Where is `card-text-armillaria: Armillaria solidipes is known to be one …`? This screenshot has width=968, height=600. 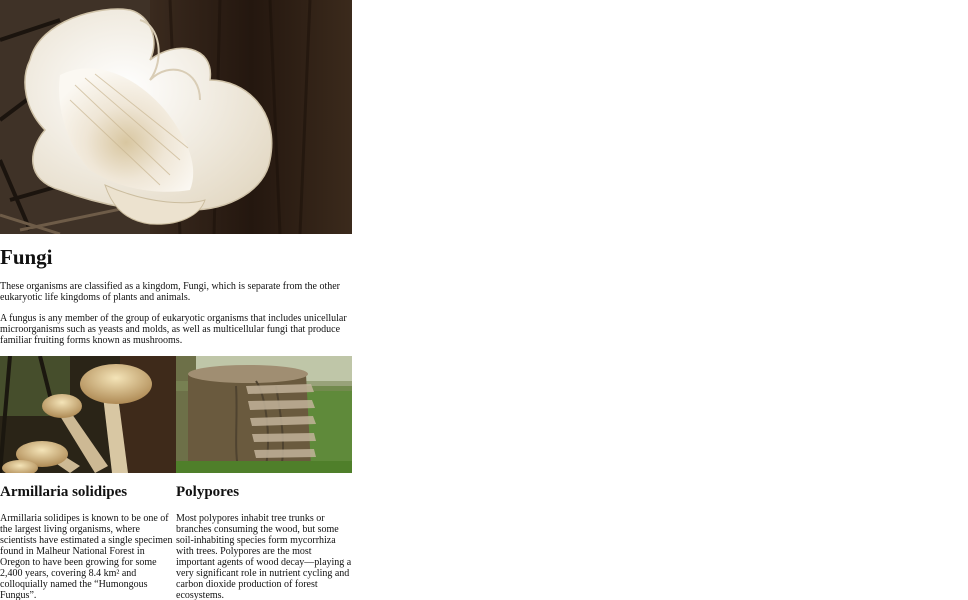 card-text-armillaria: Armillaria solidipes is known to be one … is located at coordinates (86, 556).